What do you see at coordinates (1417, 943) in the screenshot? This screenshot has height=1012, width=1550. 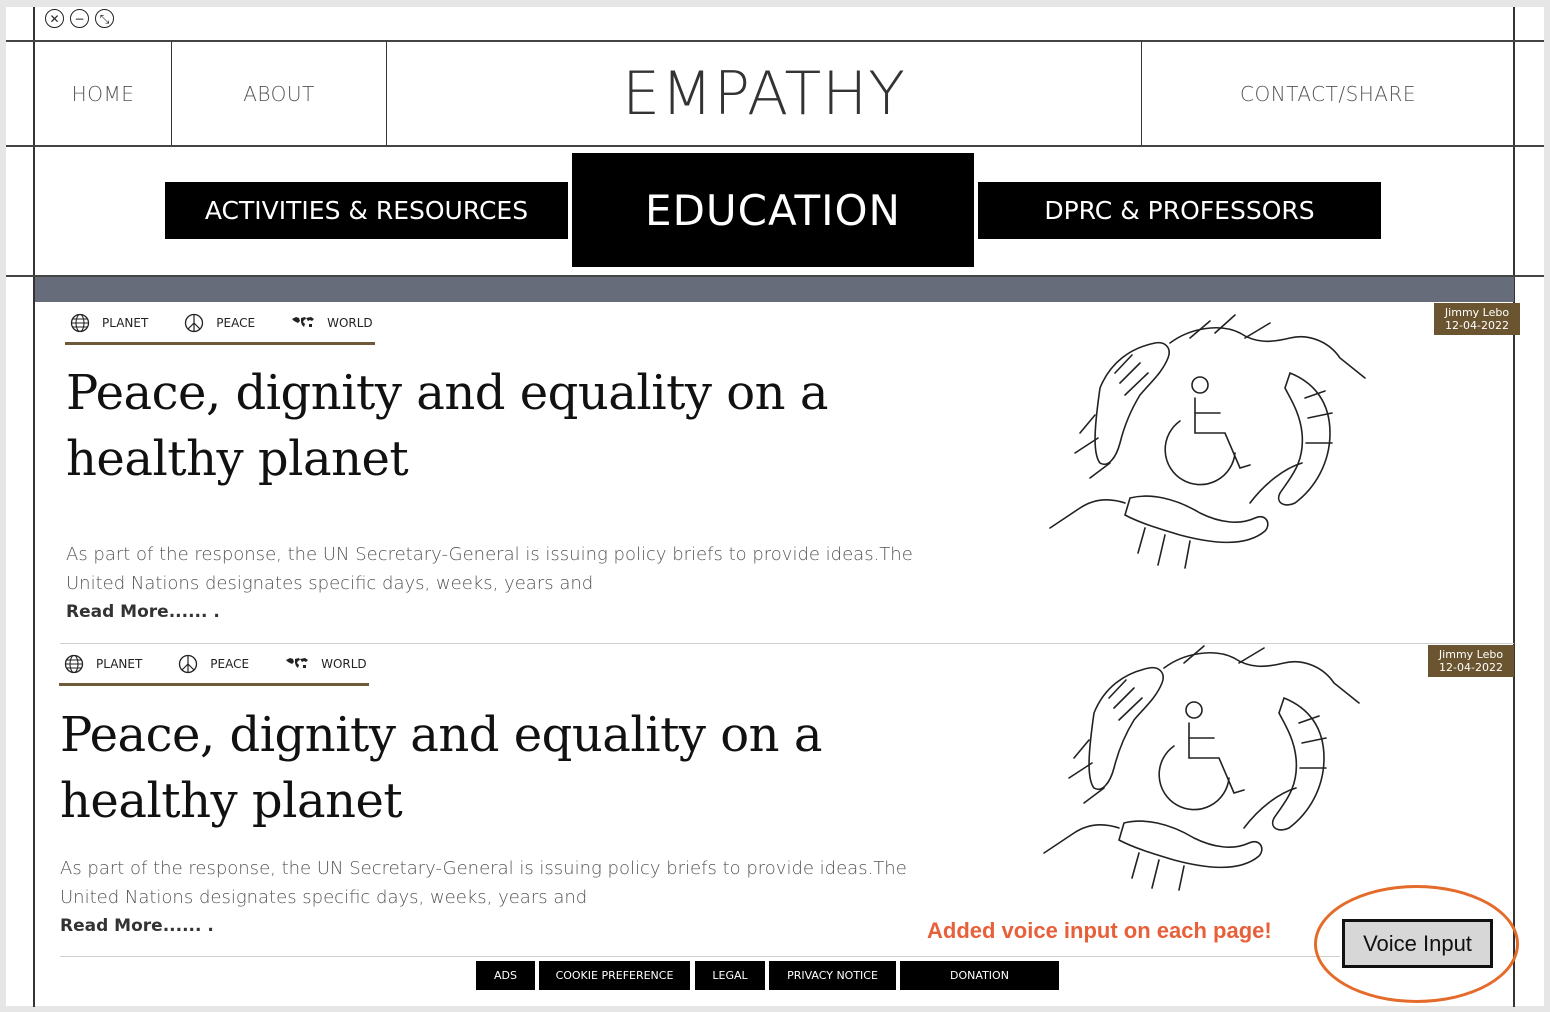 I see `voice-input-button: Voice Input` at bounding box center [1417, 943].